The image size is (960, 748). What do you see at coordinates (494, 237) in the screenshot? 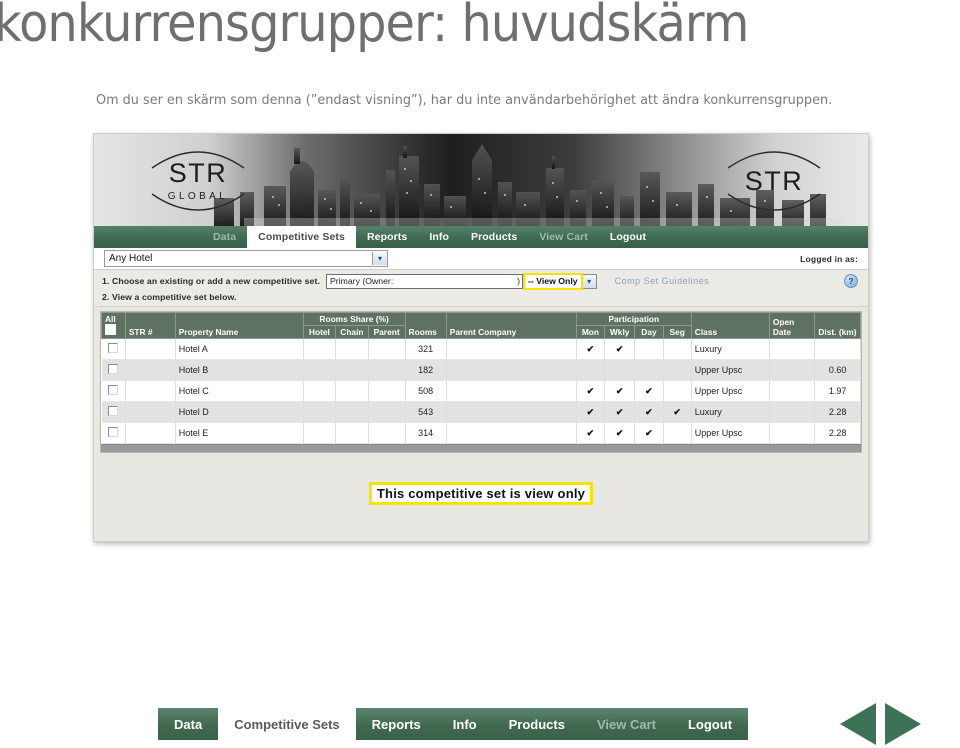
I see `nav-tab-products: Products` at bounding box center [494, 237].